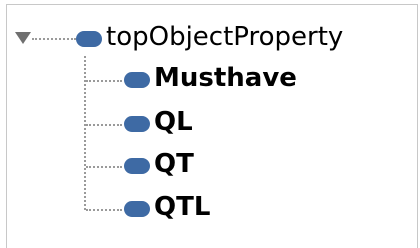 This screenshot has height=248, width=420. I want to click on tree-node-label-ql: QL, so click(173, 122).